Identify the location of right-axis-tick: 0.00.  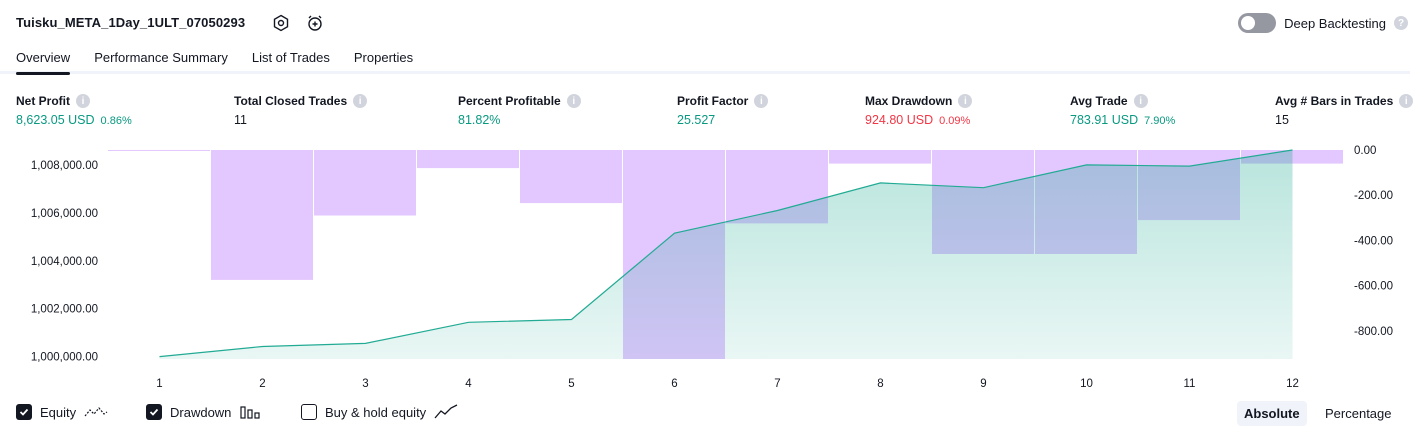
(1365, 151).